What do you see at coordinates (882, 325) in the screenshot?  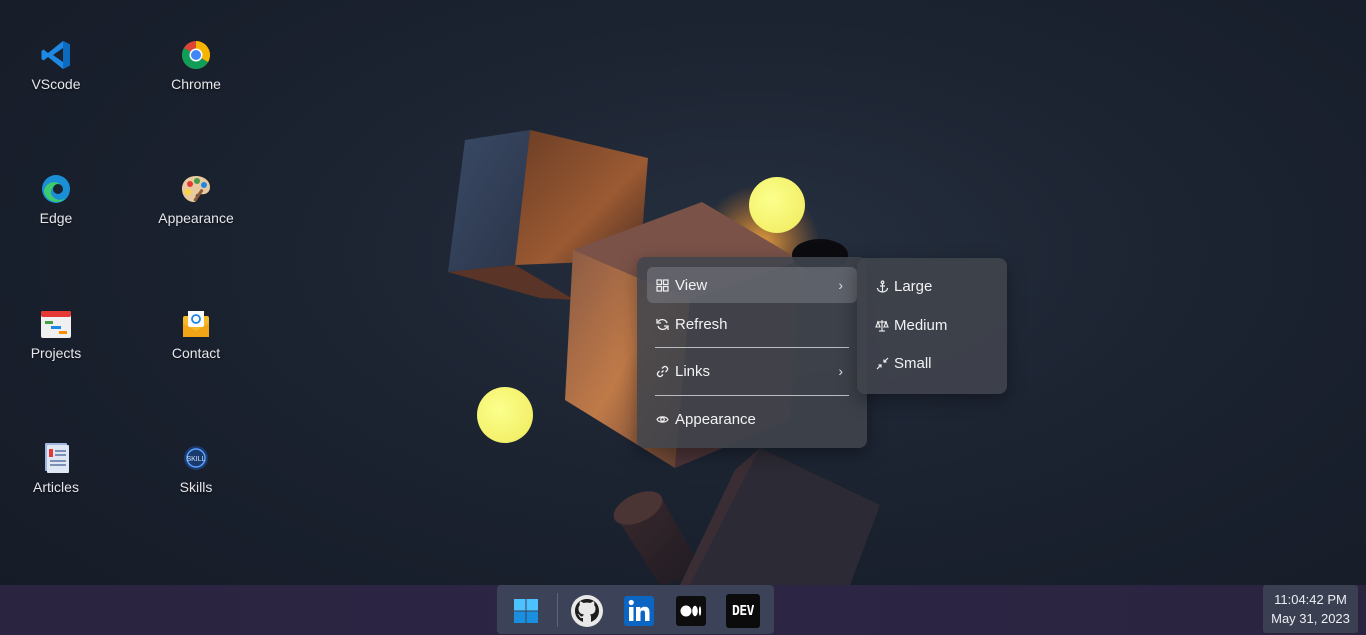 I see `scale-icon` at bounding box center [882, 325].